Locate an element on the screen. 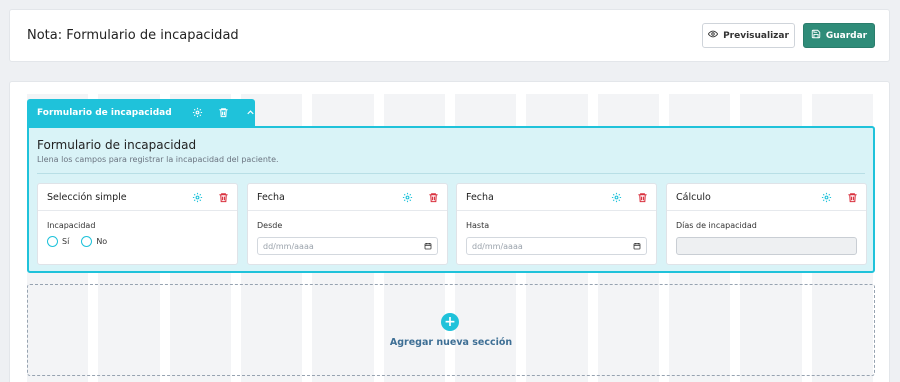  section-divider is located at coordinates (451, 173).